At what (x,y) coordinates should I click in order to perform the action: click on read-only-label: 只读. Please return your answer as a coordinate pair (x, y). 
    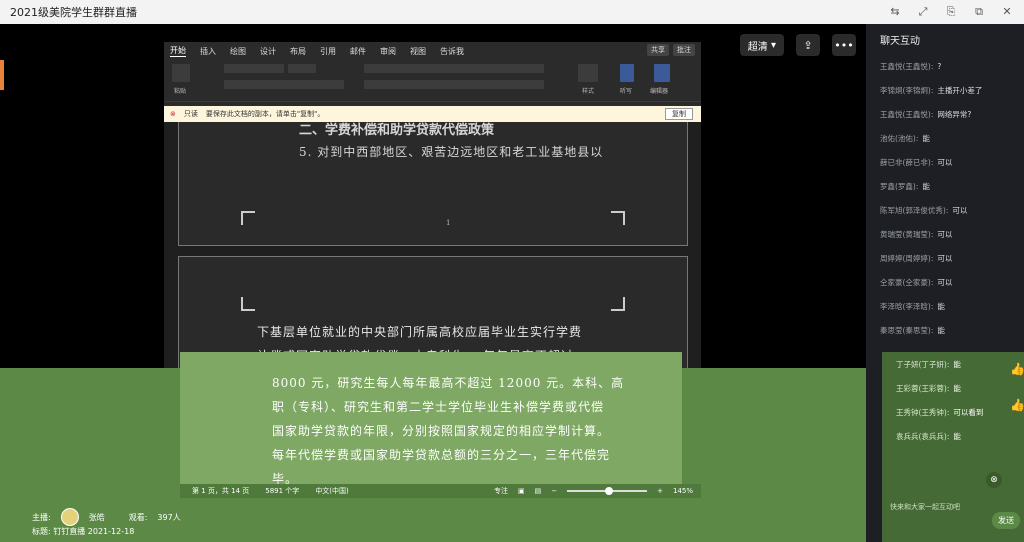
    Looking at the image, I should click on (190, 114).